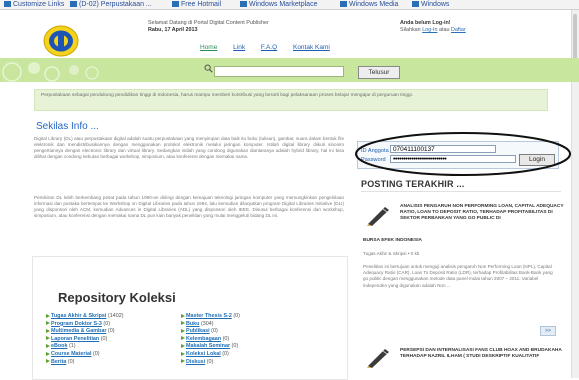 The height and width of the screenshot is (380, 579). What do you see at coordinates (210, 355) in the screenshot?
I see `repository-item: Koleksi Lokal (0)` at bounding box center [210, 355].